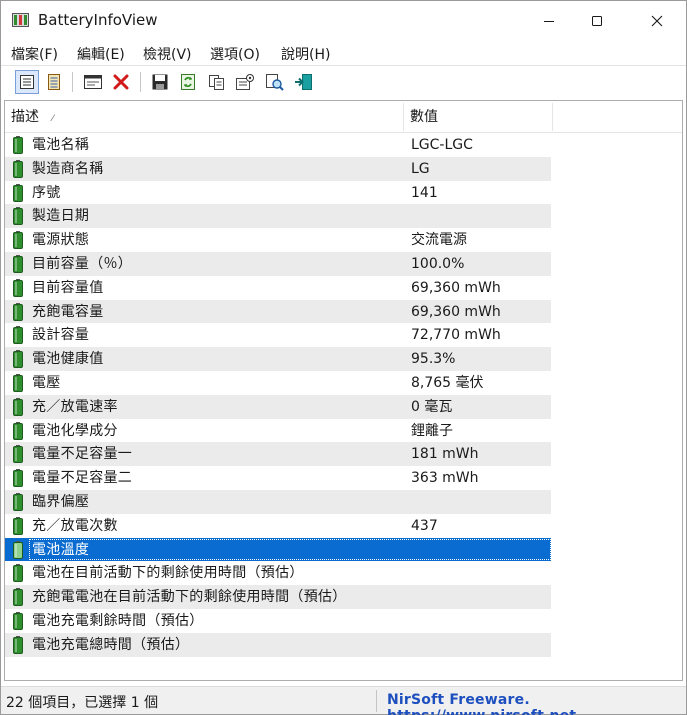 Image resolution: width=687 pixels, height=715 pixels. What do you see at coordinates (21, 20) in the screenshot?
I see `battery-app-icon` at bounding box center [21, 20].